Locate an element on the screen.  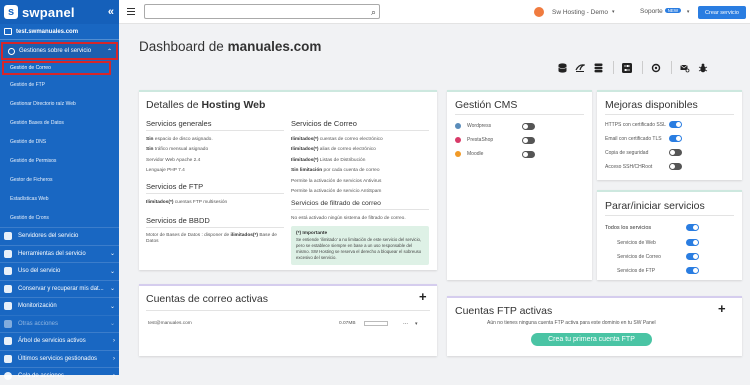
moodle-icon is located at coordinates (458, 154).